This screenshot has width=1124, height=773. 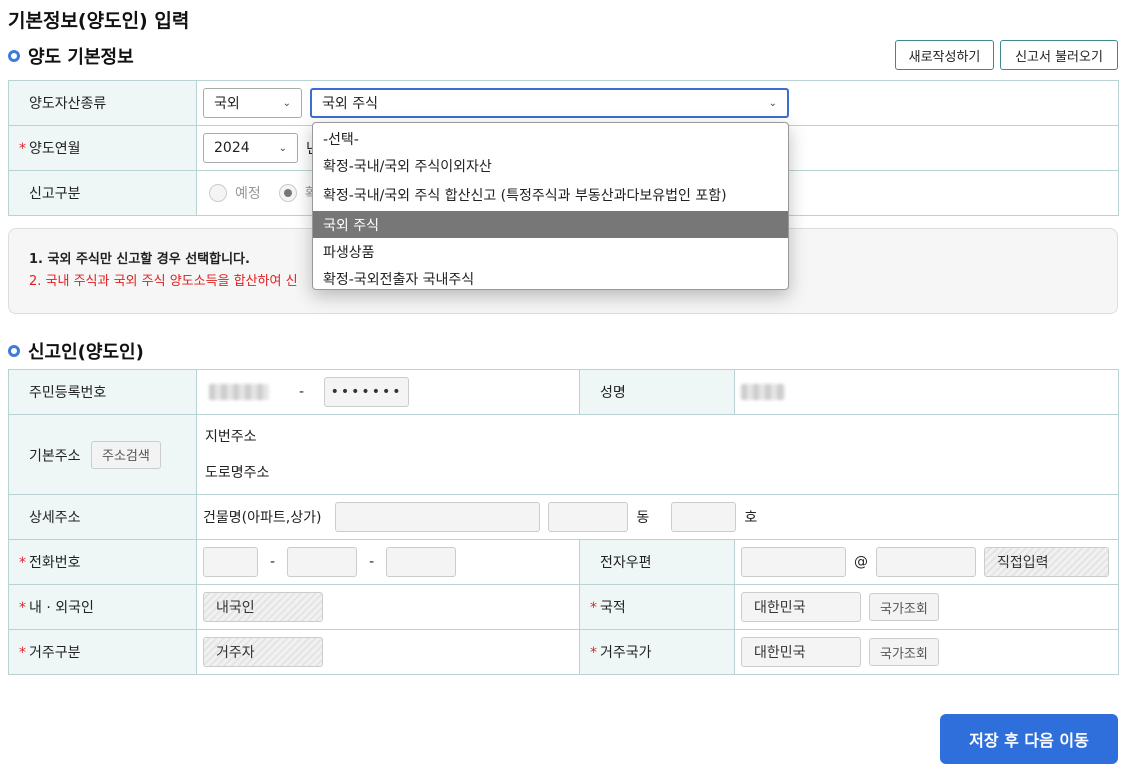 I want to click on detail-address-label: 상세주소, so click(x=102, y=517).